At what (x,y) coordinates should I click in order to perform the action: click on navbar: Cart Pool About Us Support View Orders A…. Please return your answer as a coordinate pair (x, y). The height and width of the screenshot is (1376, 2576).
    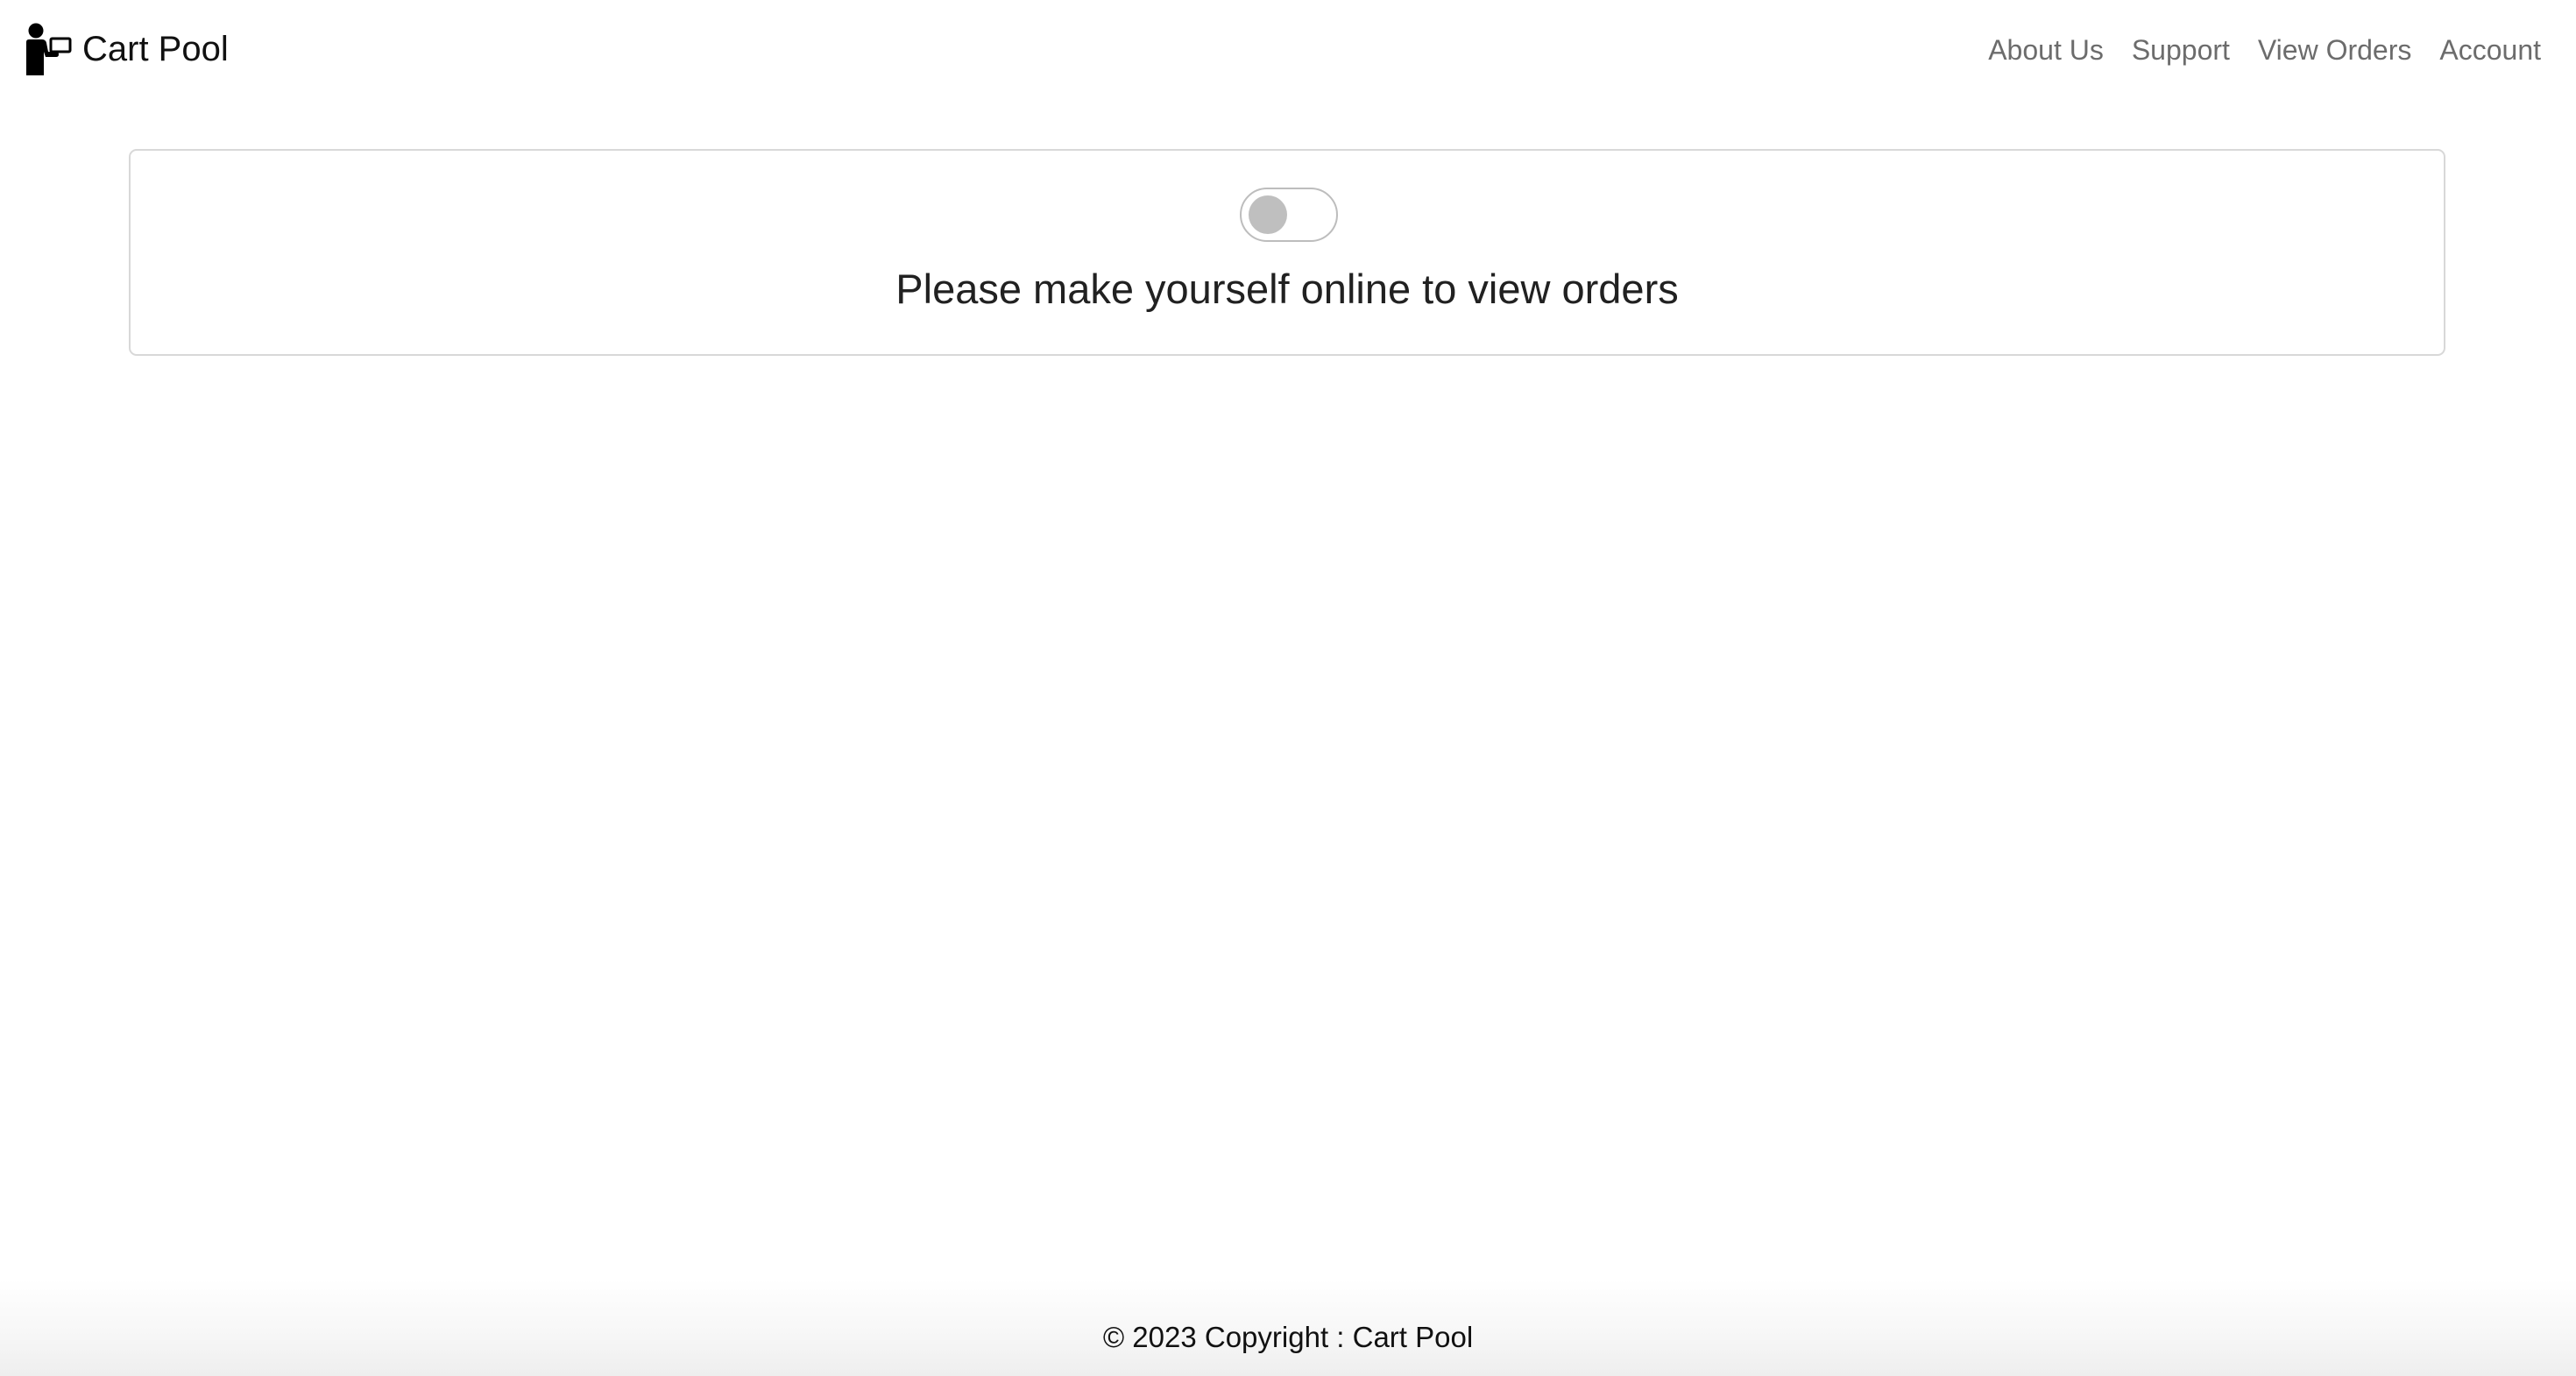
    Looking at the image, I should click on (1288, 50).